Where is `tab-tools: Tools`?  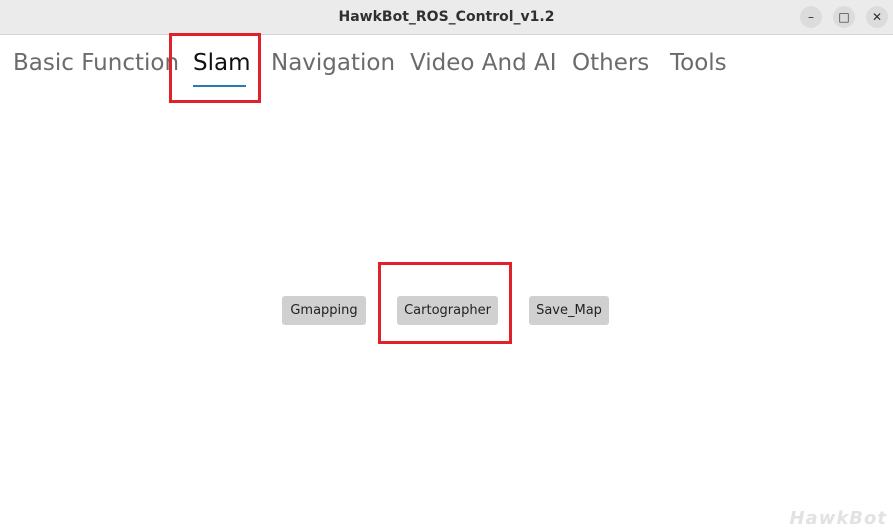
tab-tools: Tools is located at coordinates (698, 63).